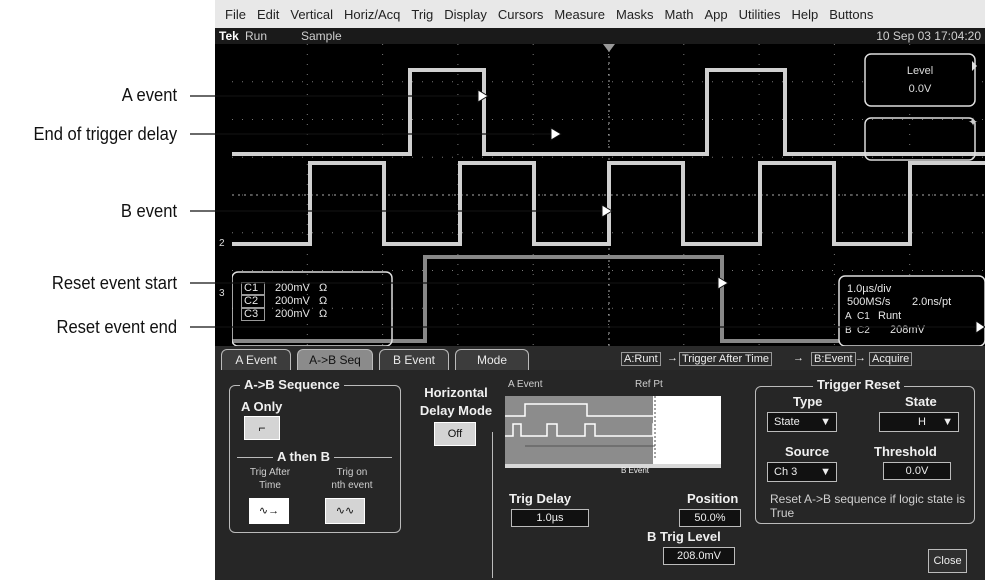 The image size is (985, 580). What do you see at coordinates (679, 14) in the screenshot?
I see `menu-math: Math` at bounding box center [679, 14].